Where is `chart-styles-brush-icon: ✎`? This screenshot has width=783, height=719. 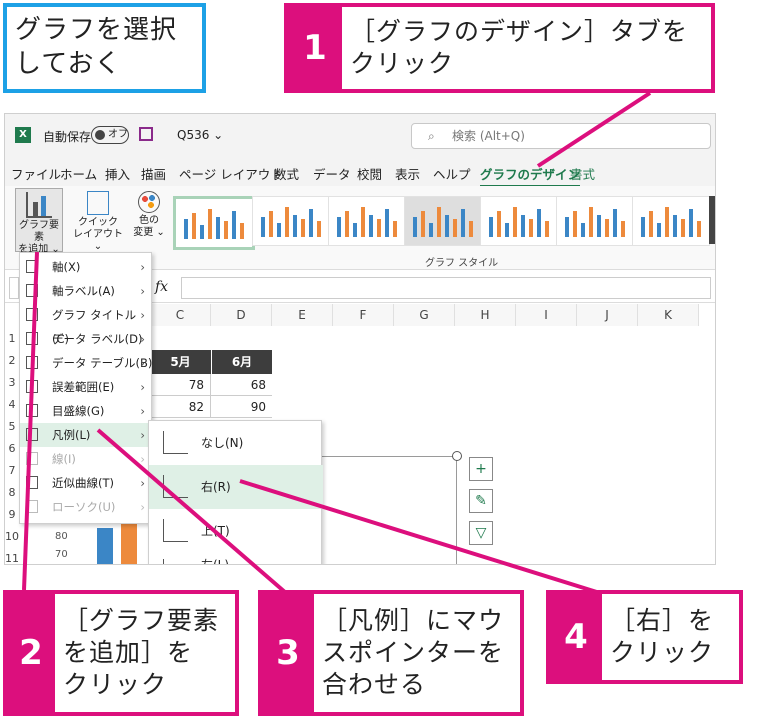 chart-styles-brush-icon: ✎ is located at coordinates (481, 501).